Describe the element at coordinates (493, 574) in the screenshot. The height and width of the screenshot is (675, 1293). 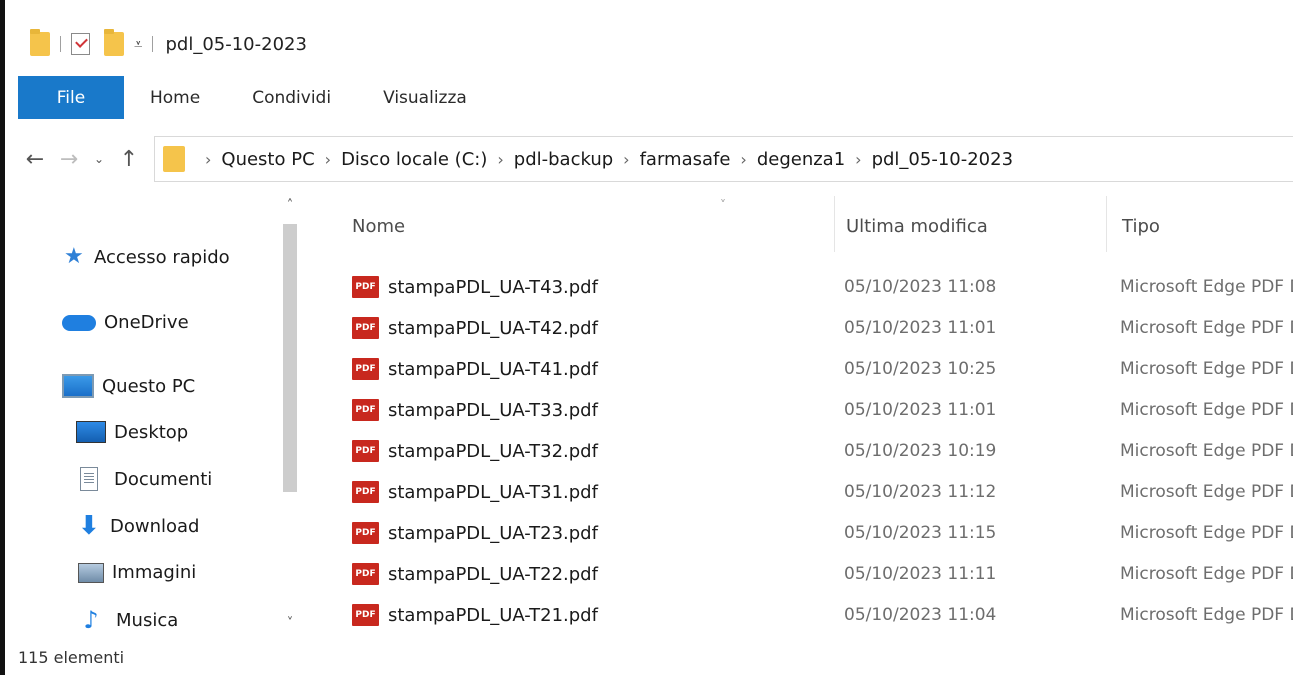
I see `file-name: stampaPDL_UA-T22.pdf` at that location.